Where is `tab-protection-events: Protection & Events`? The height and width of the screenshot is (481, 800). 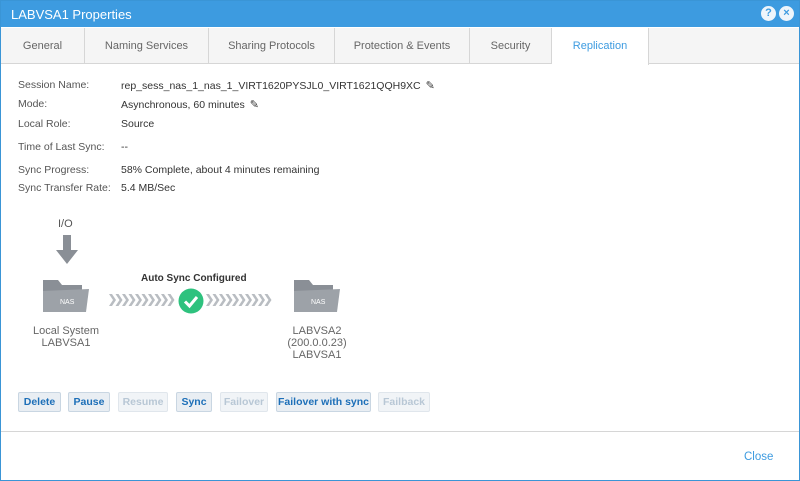
tab-protection-events: Protection & Events is located at coordinates (402, 46).